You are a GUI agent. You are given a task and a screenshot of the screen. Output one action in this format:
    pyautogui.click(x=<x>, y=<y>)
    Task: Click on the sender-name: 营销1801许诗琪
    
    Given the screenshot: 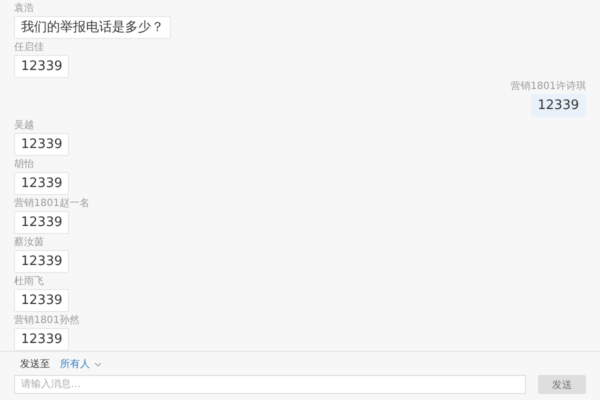 What is the action you would take?
    pyautogui.click(x=548, y=86)
    